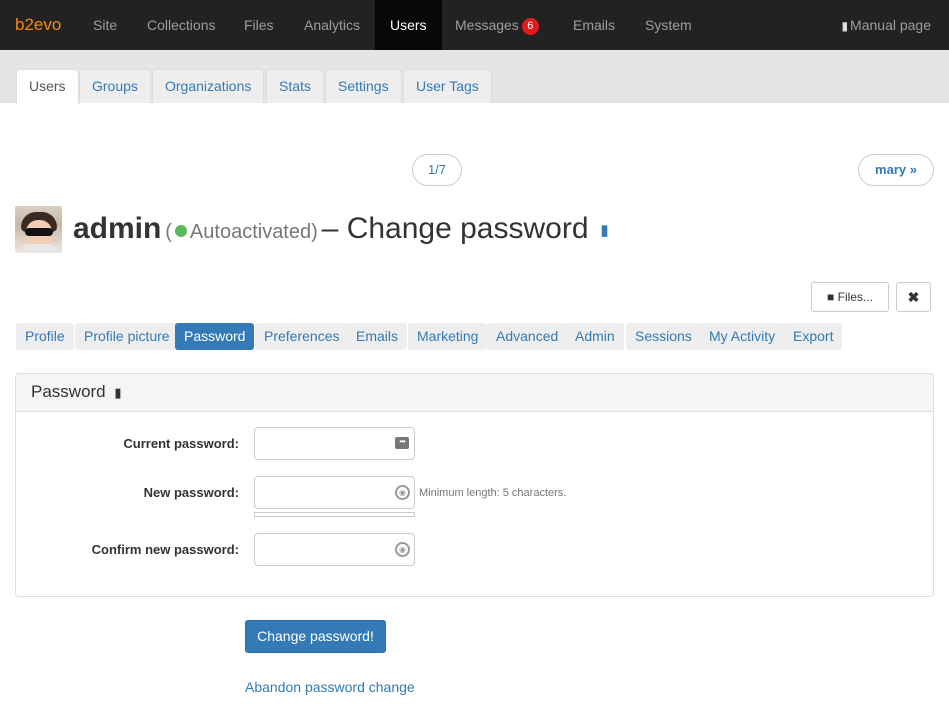 Image resolution: width=949 pixels, height=720 pixels. What do you see at coordinates (334, 492) in the screenshot?
I see `new-password-field: ◉` at bounding box center [334, 492].